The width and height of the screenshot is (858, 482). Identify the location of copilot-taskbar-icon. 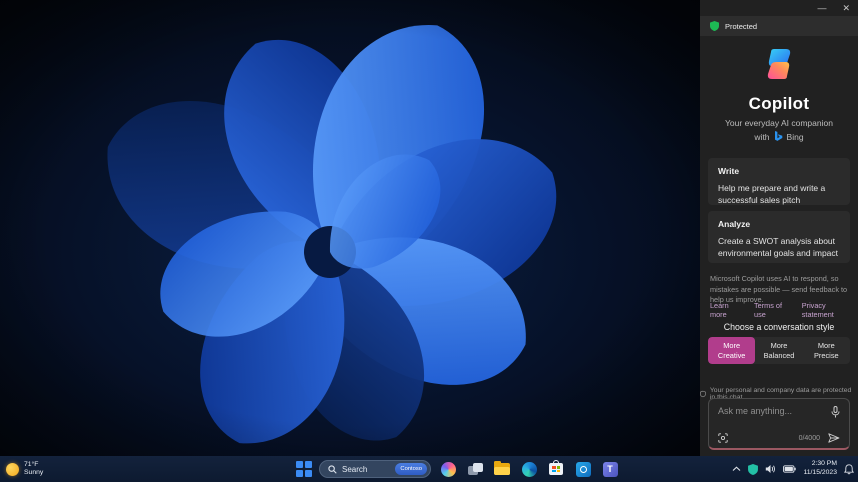
(448, 469).